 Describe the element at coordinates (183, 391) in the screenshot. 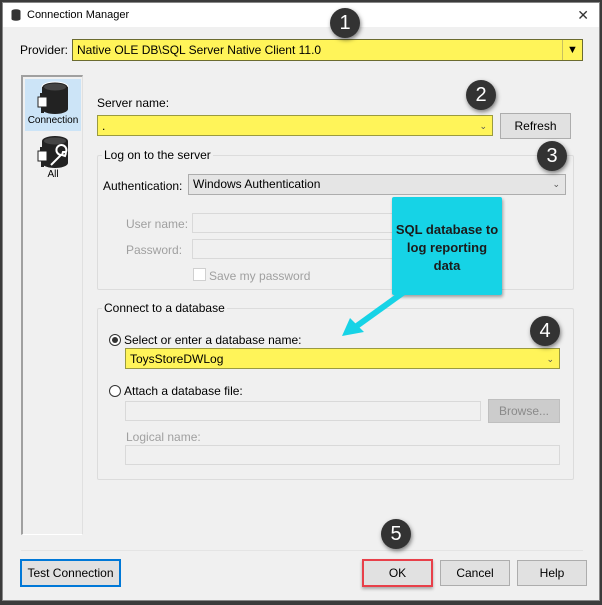

I see `attach-database-label: Attach a database file:` at that location.